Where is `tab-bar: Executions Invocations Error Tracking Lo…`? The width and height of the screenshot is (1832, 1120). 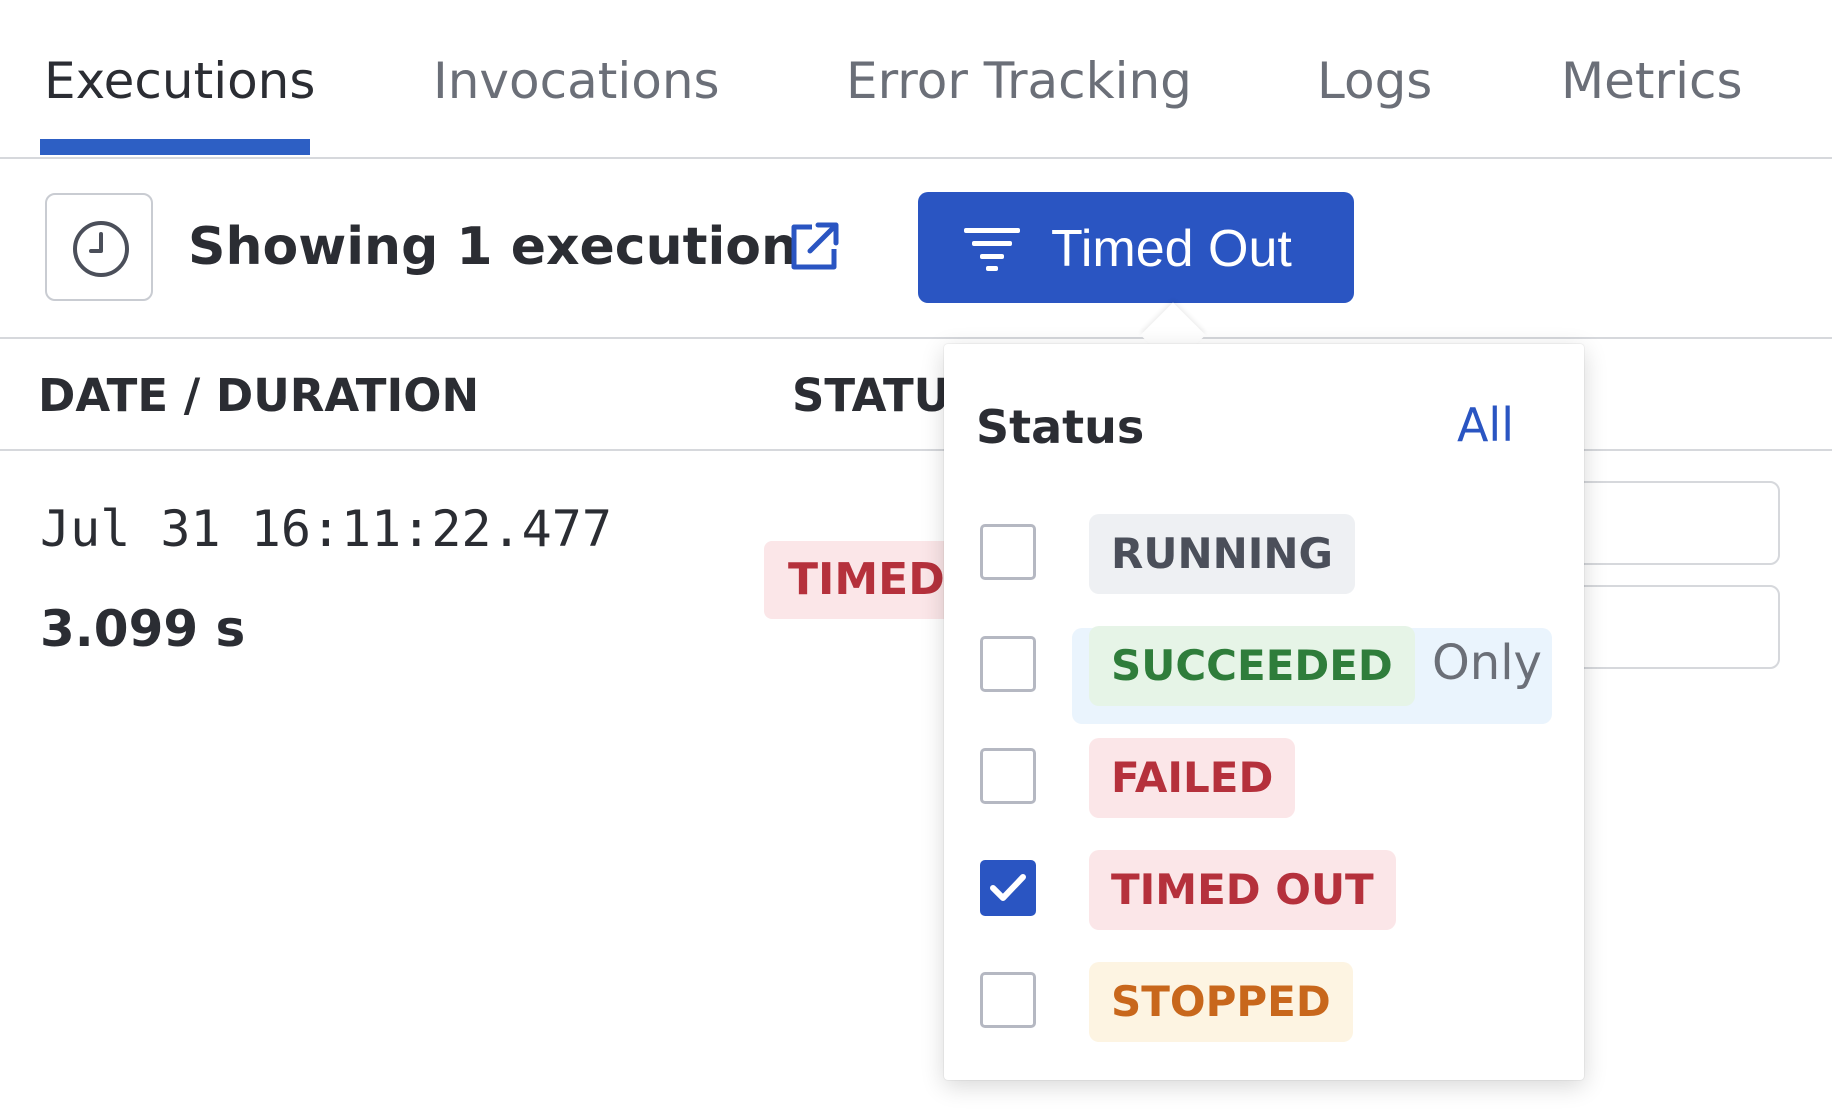 tab-bar: Executions Invocations Error Tracking Lo… is located at coordinates (916, 79).